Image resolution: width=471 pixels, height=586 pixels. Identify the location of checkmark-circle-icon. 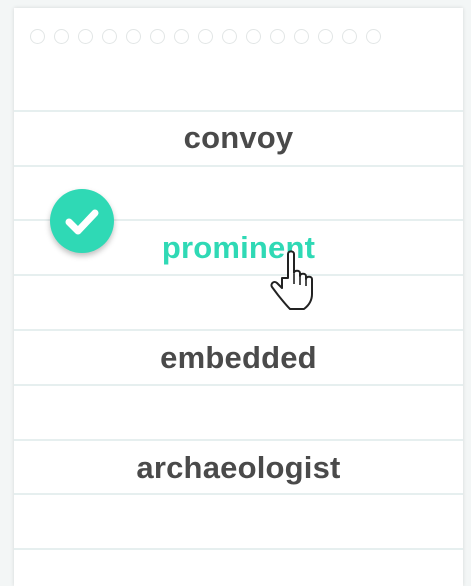
(82, 221).